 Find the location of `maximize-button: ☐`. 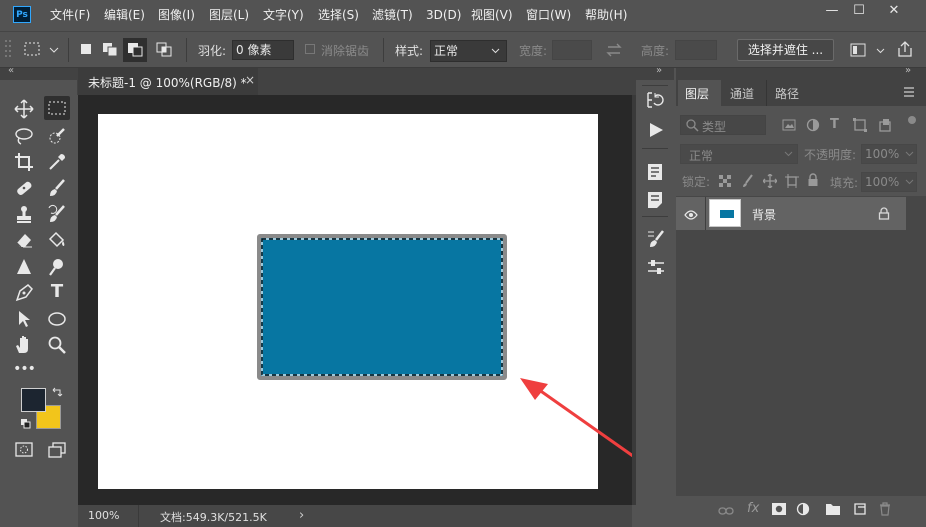

maximize-button: ☐ is located at coordinates (859, 11).